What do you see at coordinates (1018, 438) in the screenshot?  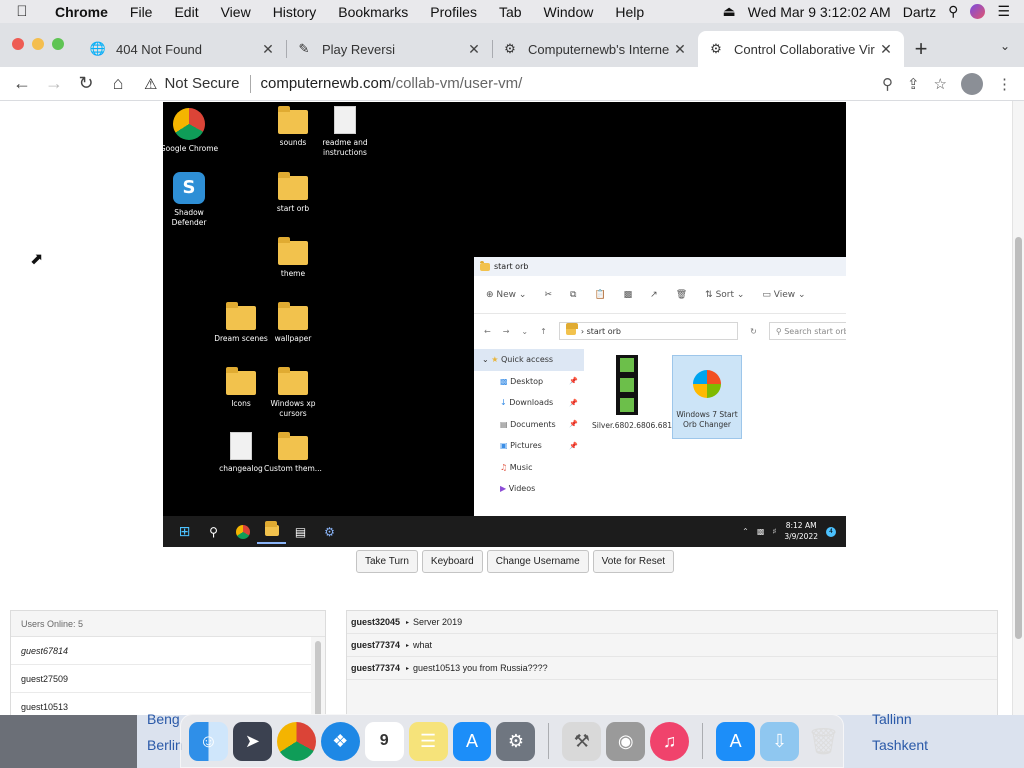 I see `scrollbar-thumb` at bounding box center [1018, 438].